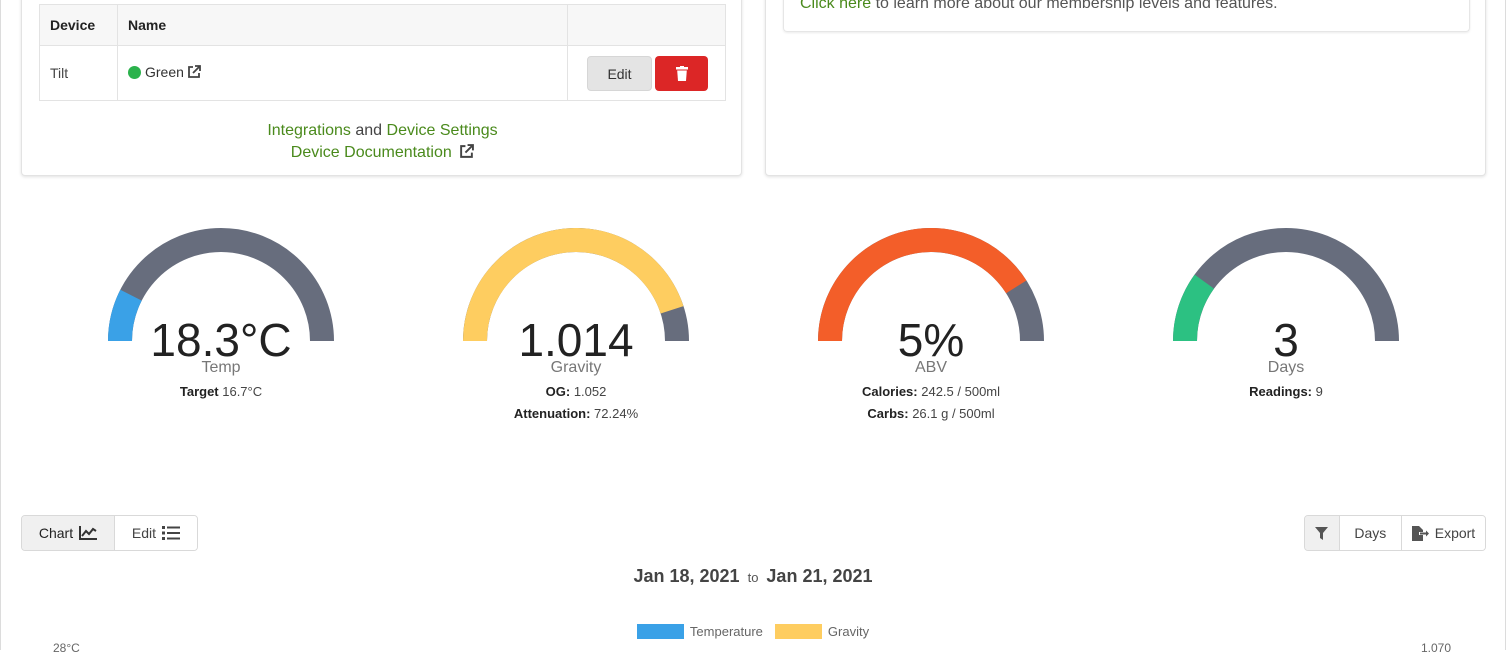 The height and width of the screenshot is (655, 1506). I want to click on chart-legend: Temperature Gravity, so click(753, 631).